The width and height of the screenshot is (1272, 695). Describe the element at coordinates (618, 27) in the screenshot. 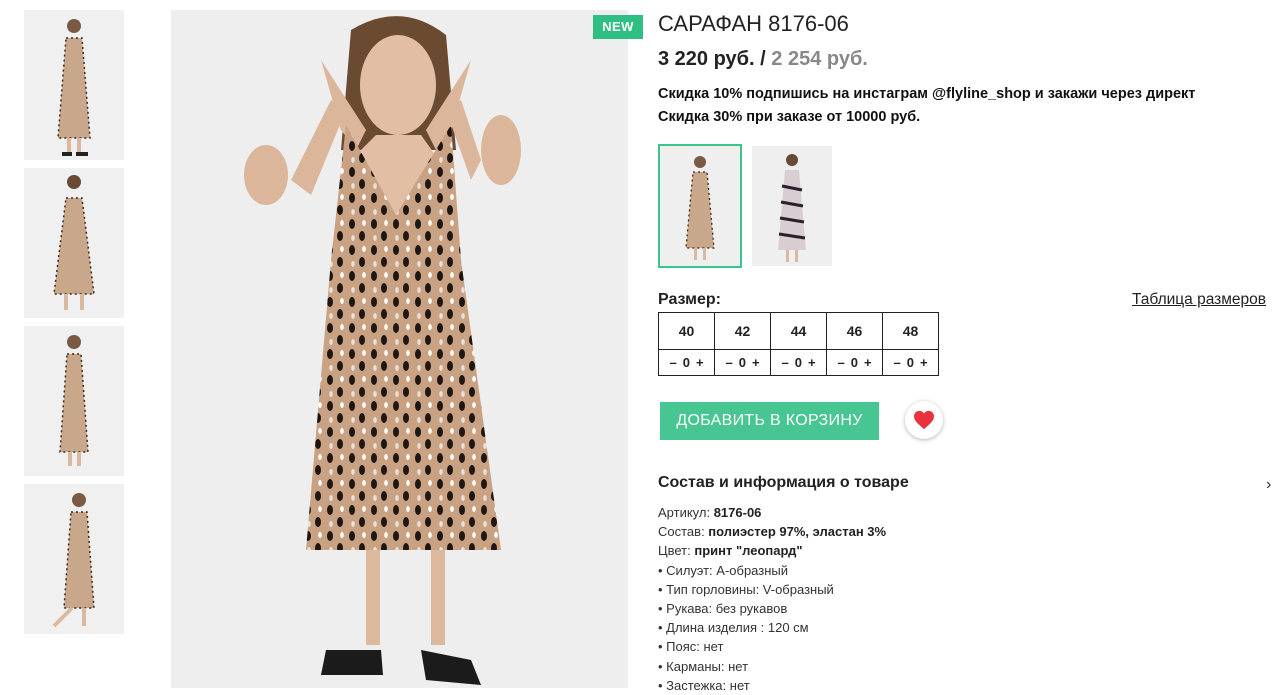

I see `new-badge: NEW` at that location.